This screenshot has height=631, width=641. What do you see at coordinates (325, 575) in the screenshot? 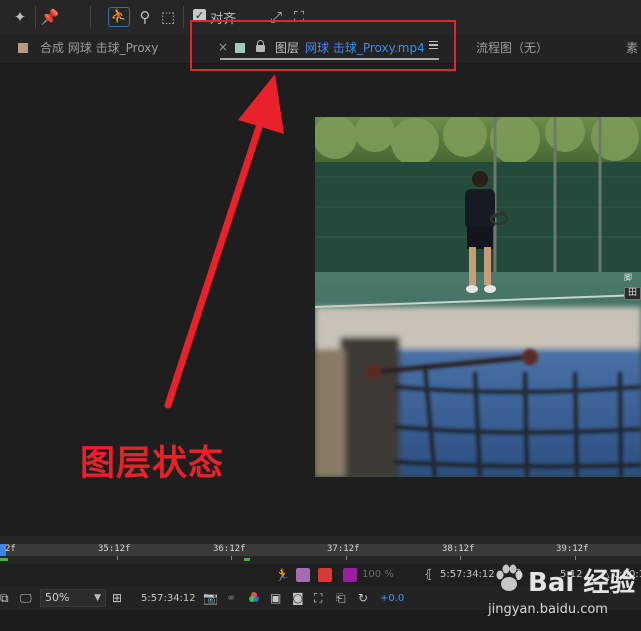
I see `render-alert-icon` at bounding box center [325, 575].